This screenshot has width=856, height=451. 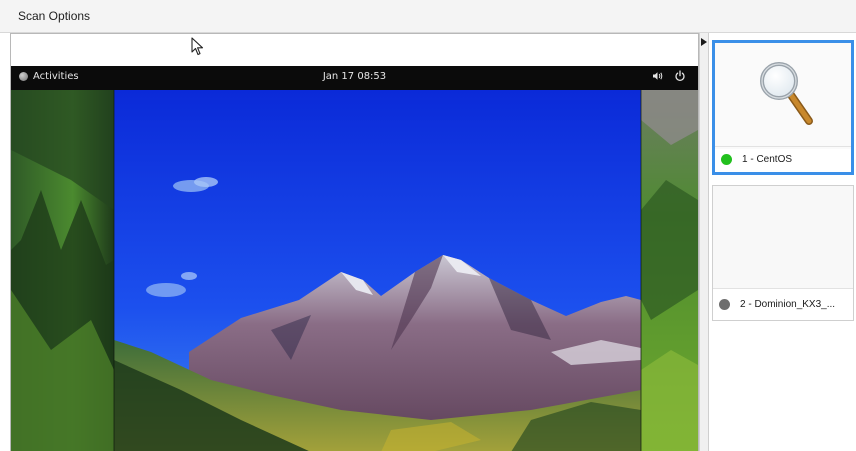 What do you see at coordinates (726, 159) in the screenshot?
I see `status-online-dot` at bounding box center [726, 159].